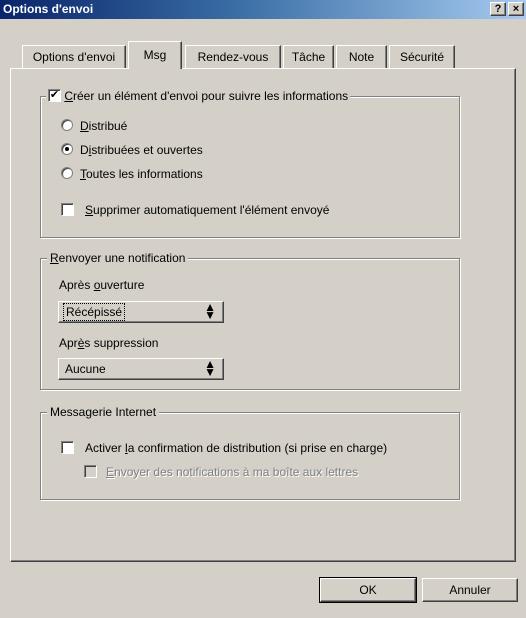 The image size is (526, 618). I want to click on notification-legend: Renvoyer une notification, so click(118, 258).